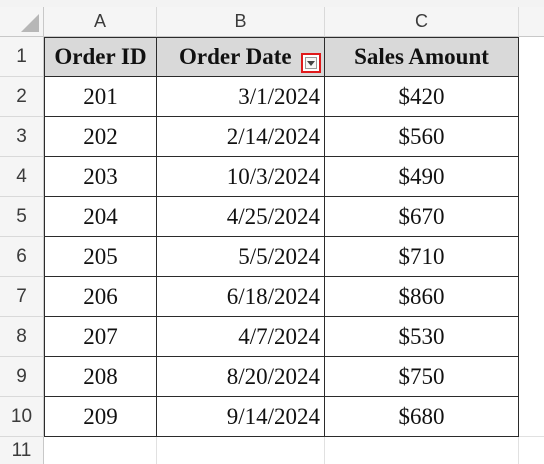 The image size is (544, 464). What do you see at coordinates (100, 22) in the screenshot?
I see `column-header-a: A` at bounding box center [100, 22].